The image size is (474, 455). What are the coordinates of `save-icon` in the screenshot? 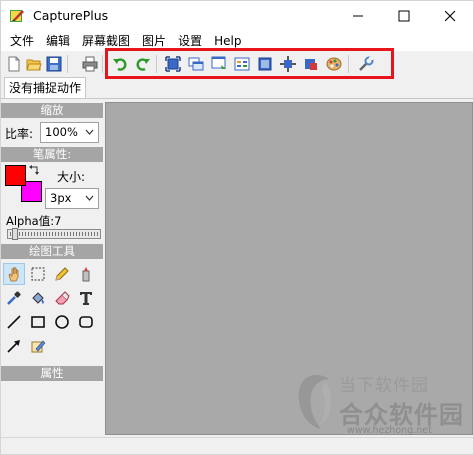 It's located at (54, 64).